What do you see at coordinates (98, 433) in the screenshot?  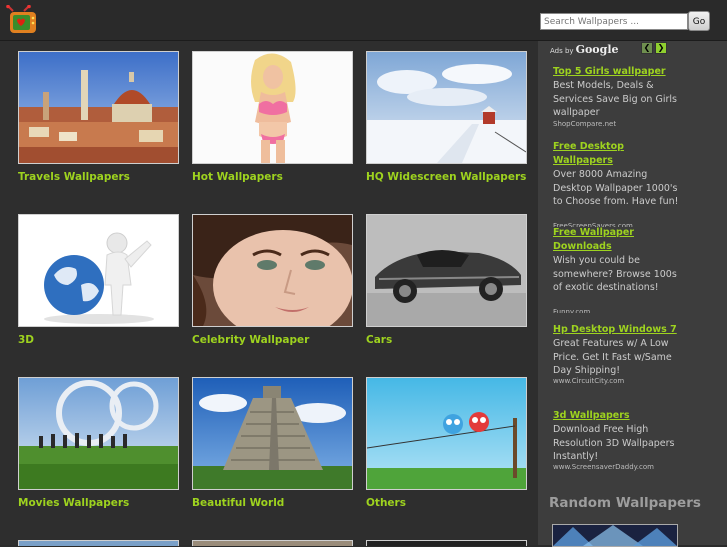 I see `thumb-movies` at bounding box center [98, 433].